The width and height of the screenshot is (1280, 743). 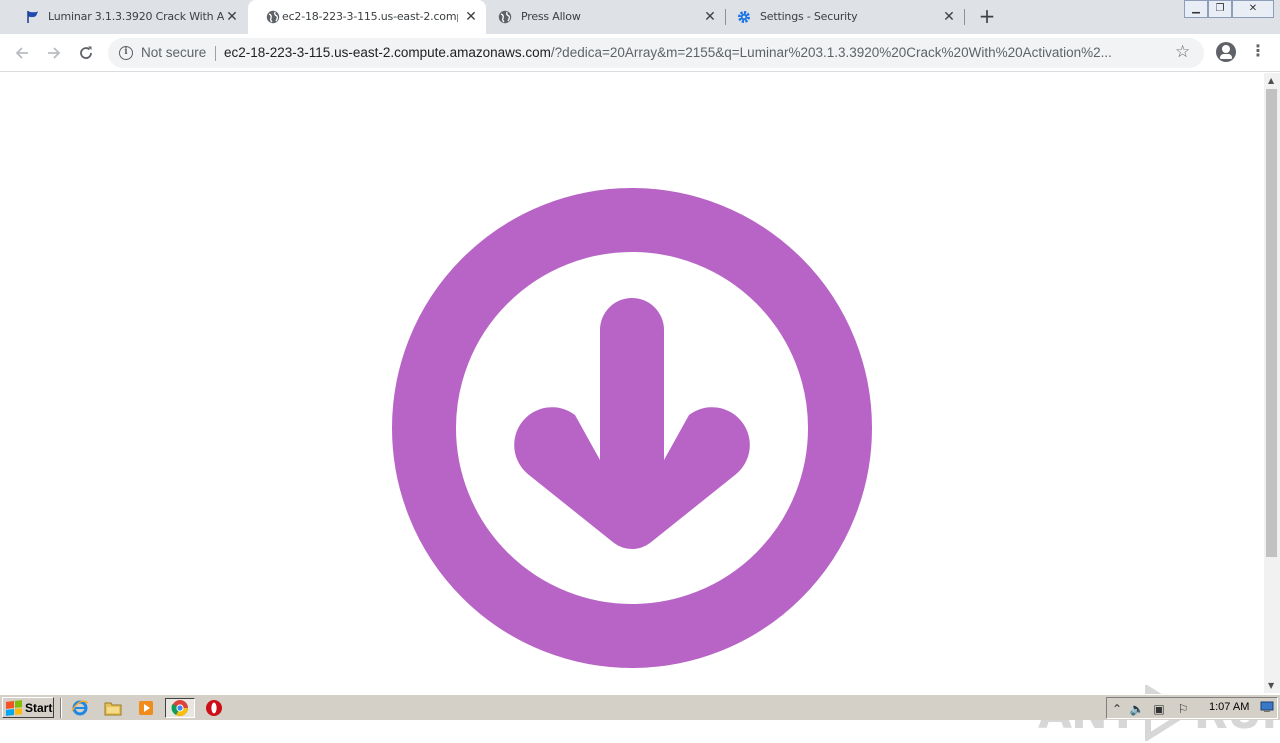 I want to click on start-label: Start, so click(x=39, y=707).